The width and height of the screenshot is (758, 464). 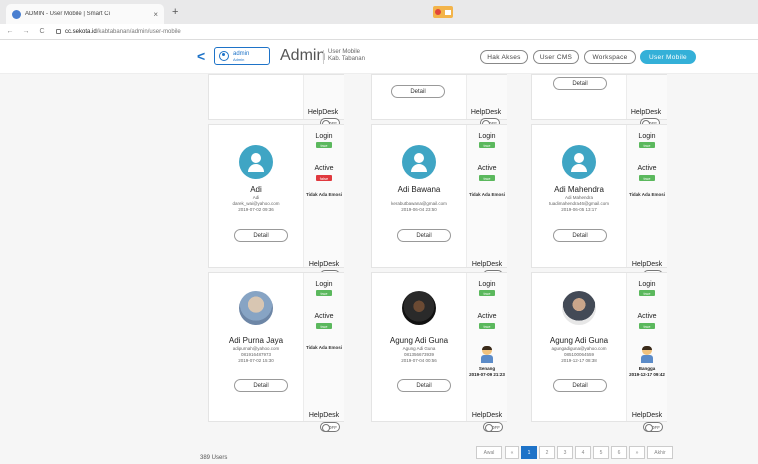 I want to click on title-divider, so click(x=323, y=57).